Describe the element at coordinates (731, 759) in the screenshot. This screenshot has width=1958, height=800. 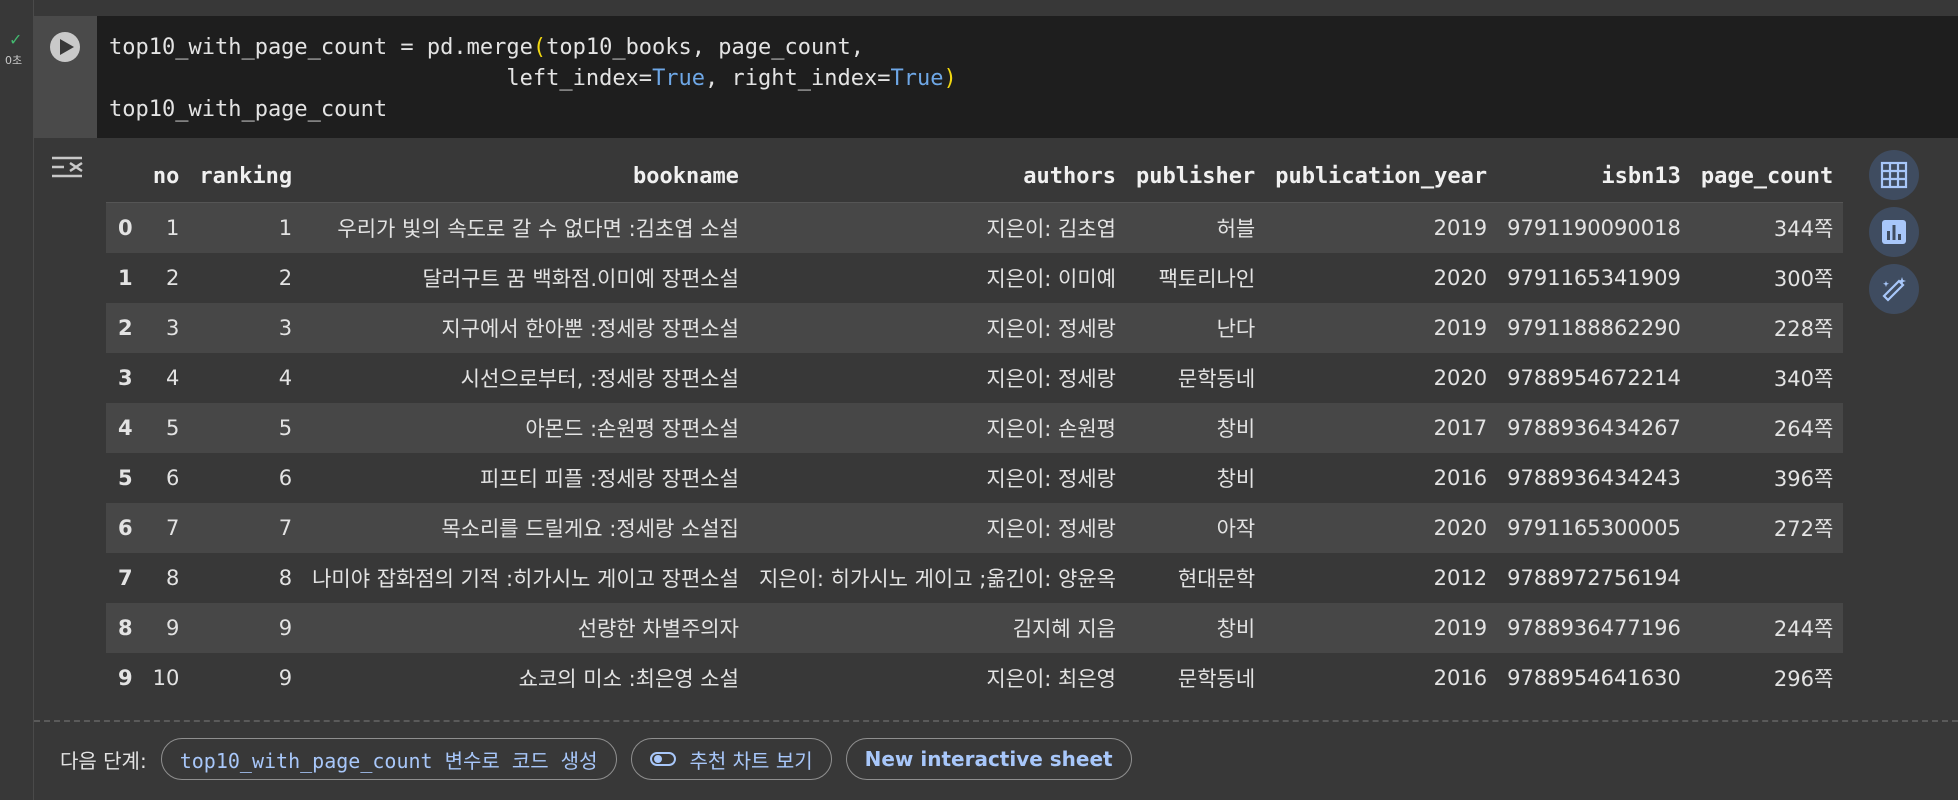
I see `view-recommended-charts-chip: 추천 차트 보기` at that location.